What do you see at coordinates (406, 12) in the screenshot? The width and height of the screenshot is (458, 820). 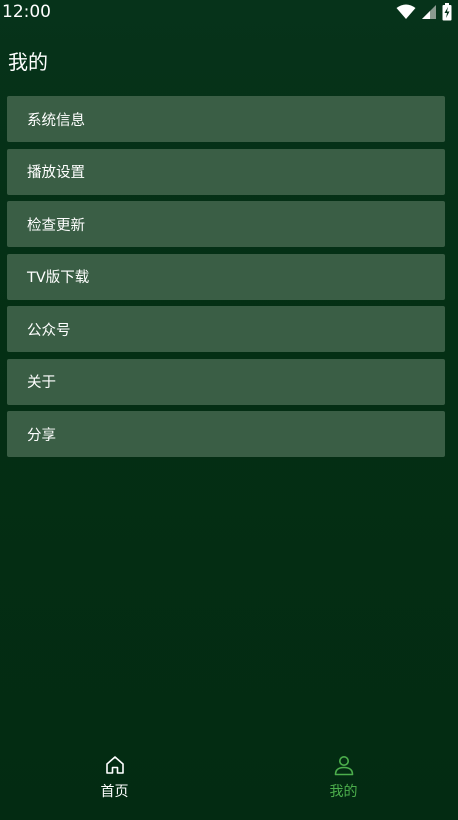 I see `wifi-icon` at bounding box center [406, 12].